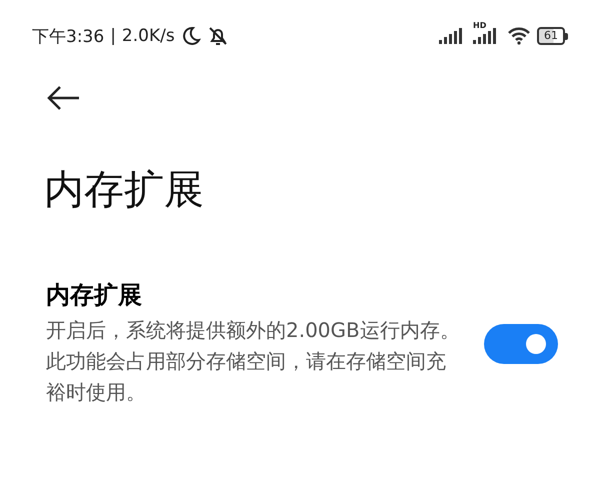 The image size is (600, 480). I want to click on back-button, so click(64, 98).